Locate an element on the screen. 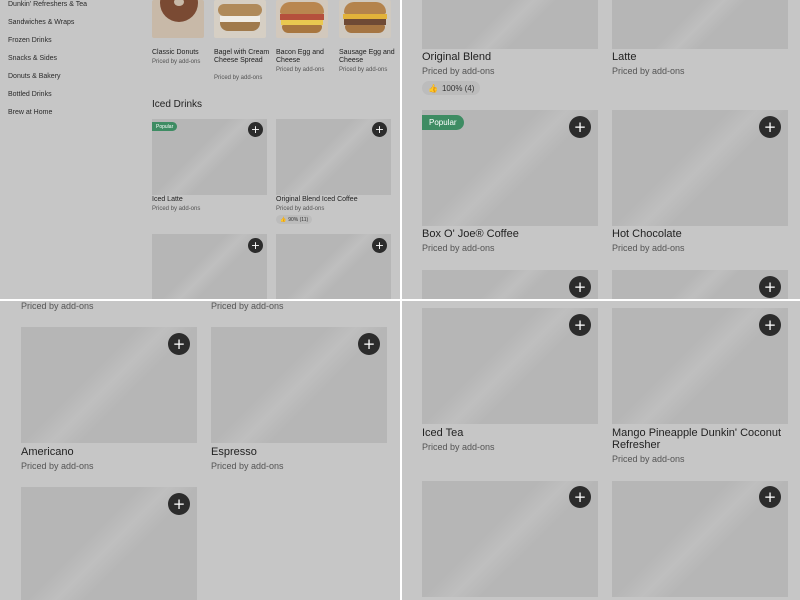 This screenshot has width=800, height=600. iced-latte-name: Iced Latte is located at coordinates (167, 199).